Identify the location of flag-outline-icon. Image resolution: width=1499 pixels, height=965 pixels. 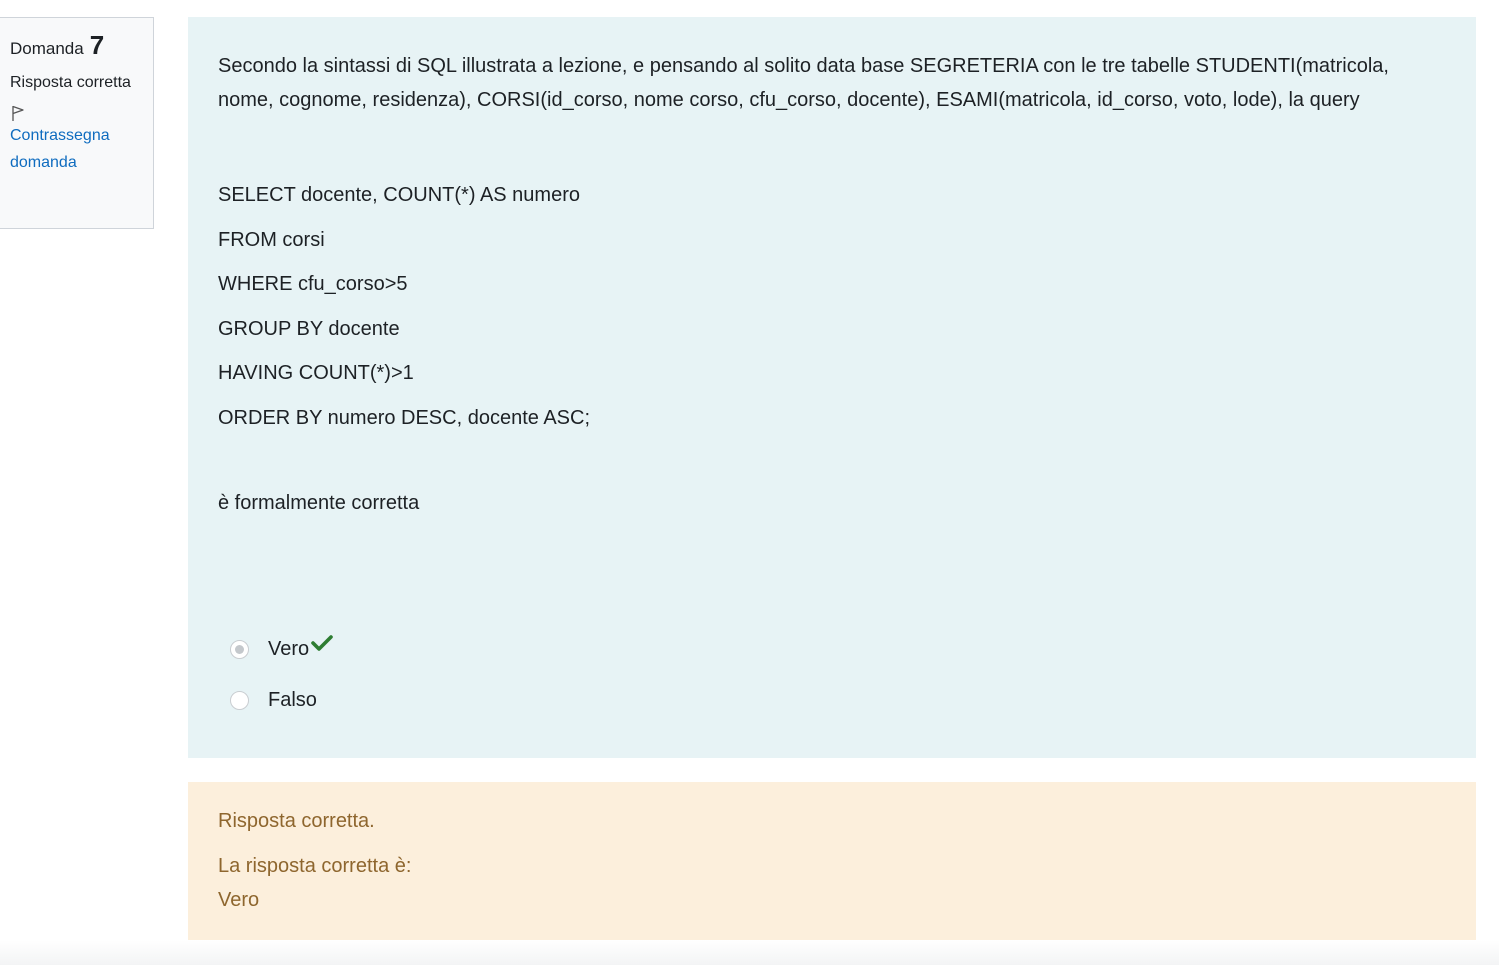
(18, 113).